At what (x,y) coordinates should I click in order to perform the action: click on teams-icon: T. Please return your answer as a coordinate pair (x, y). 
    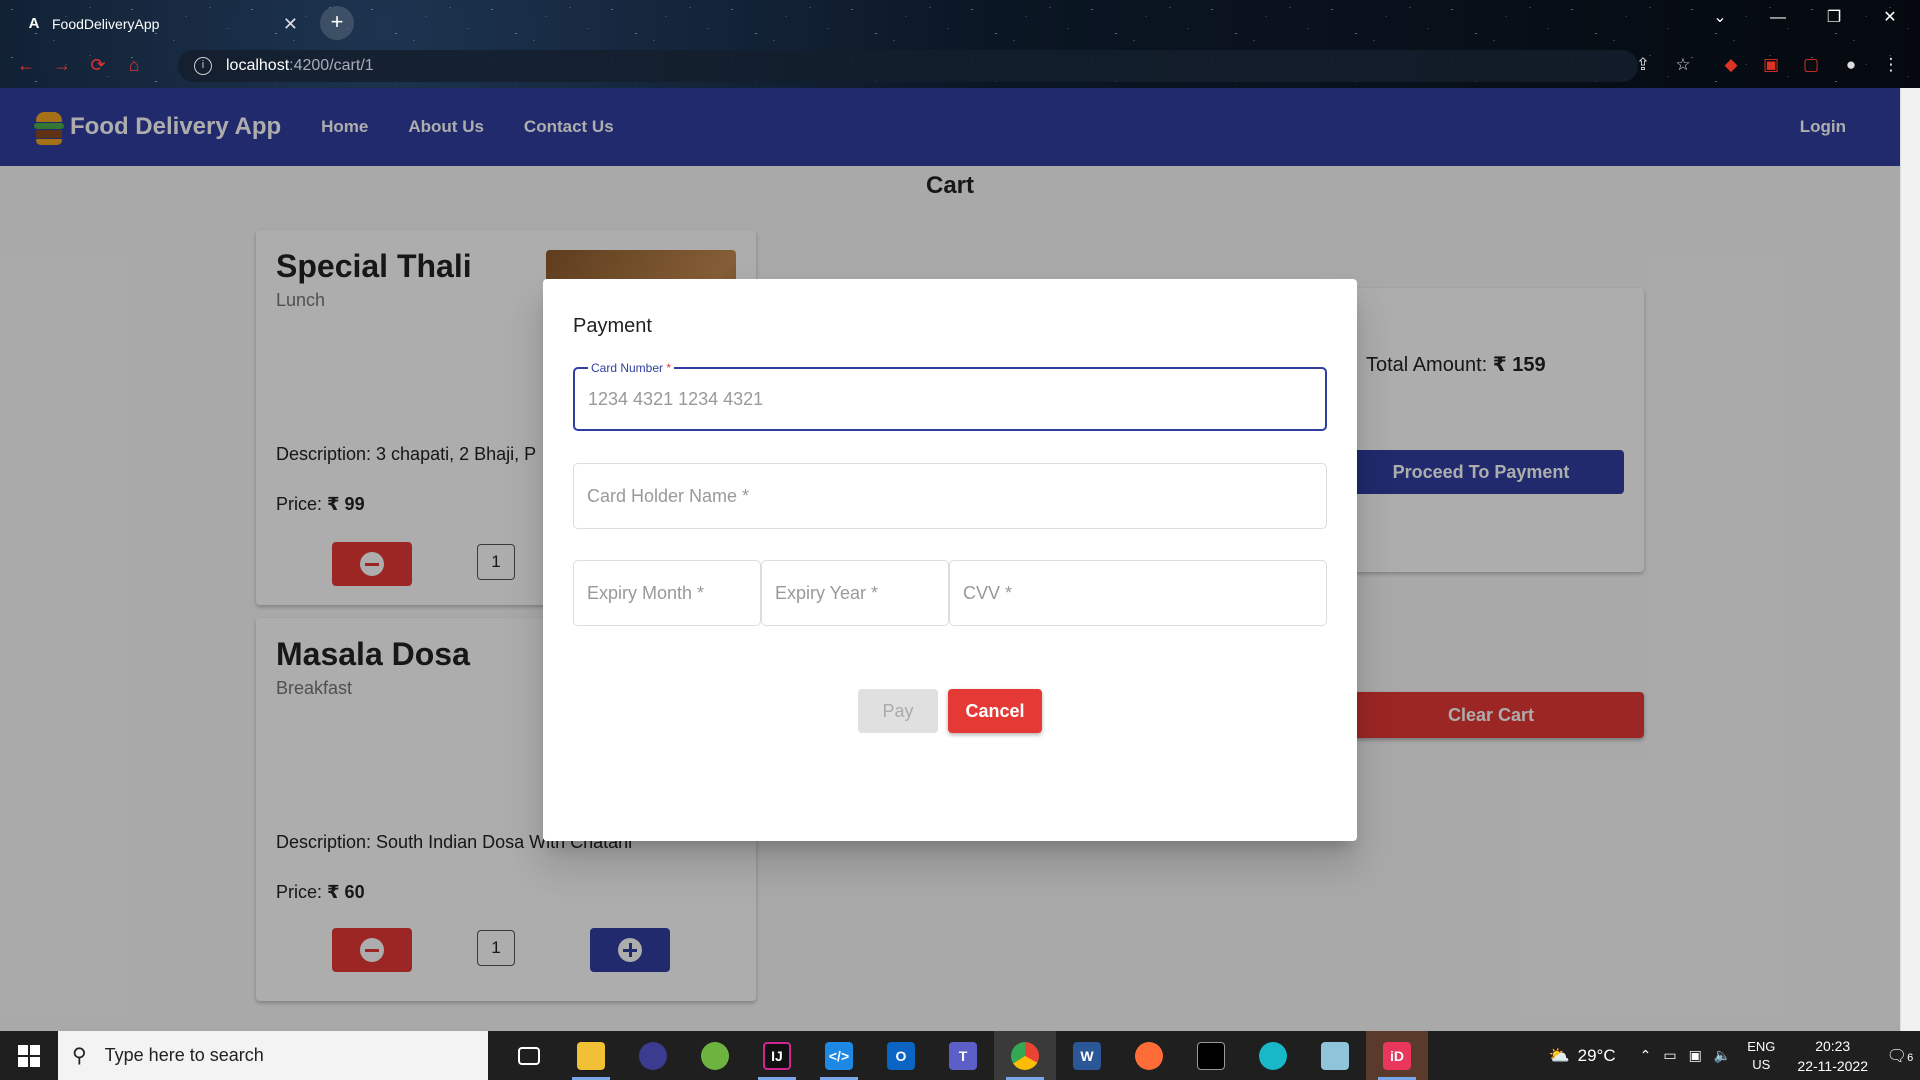
    Looking at the image, I should click on (963, 1055).